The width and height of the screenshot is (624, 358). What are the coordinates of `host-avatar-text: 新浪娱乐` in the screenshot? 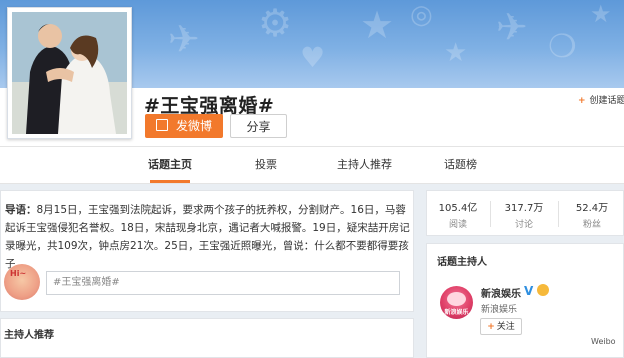 It's located at (456, 312).